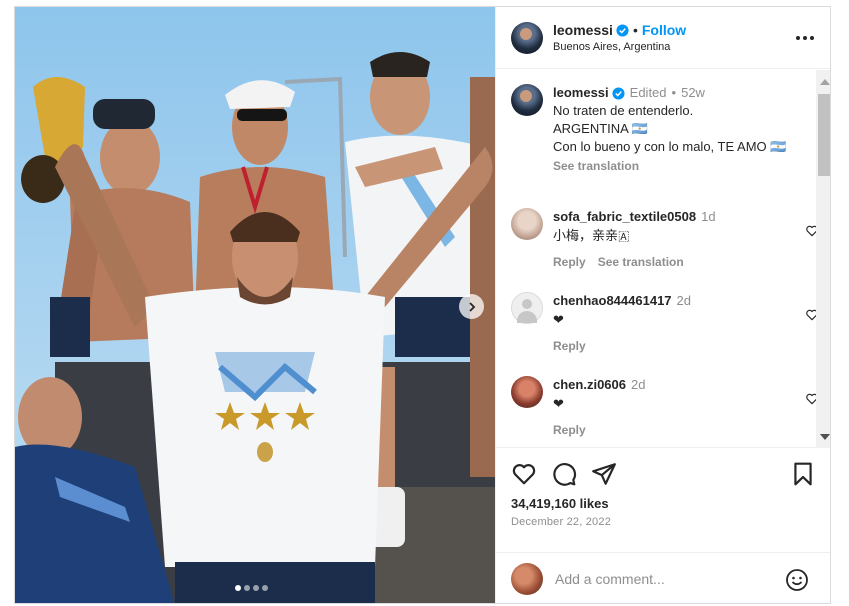  I want to click on scroll-down-arrow-icon, so click(825, 437).